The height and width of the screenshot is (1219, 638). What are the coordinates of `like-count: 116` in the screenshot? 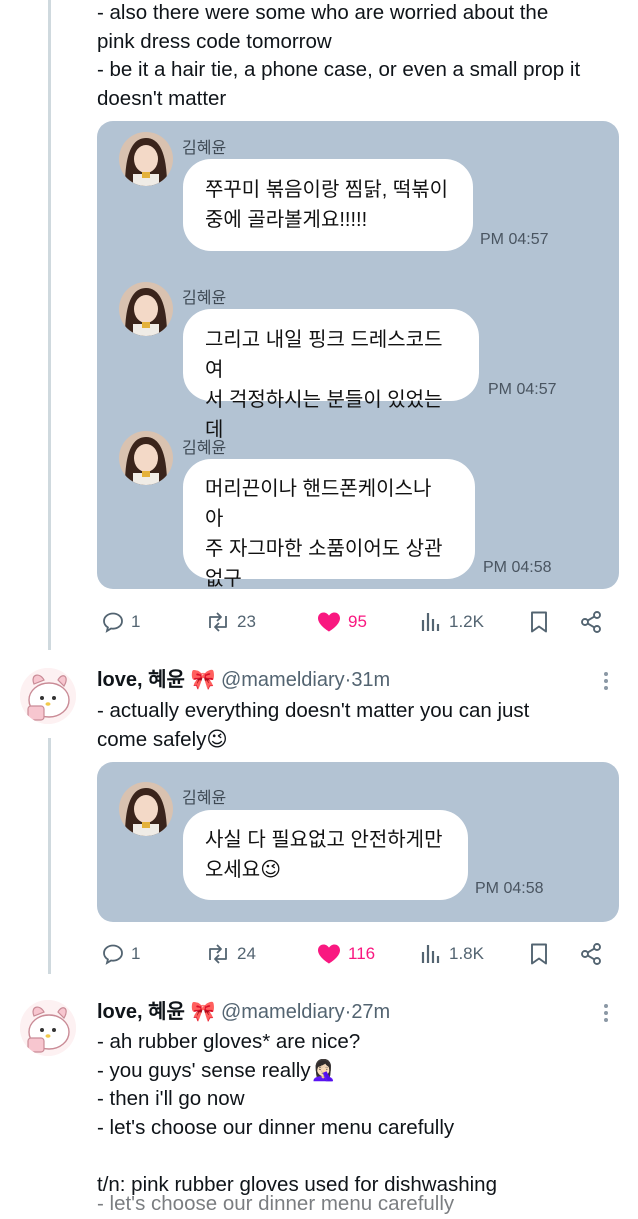 It's located at (362, 953).